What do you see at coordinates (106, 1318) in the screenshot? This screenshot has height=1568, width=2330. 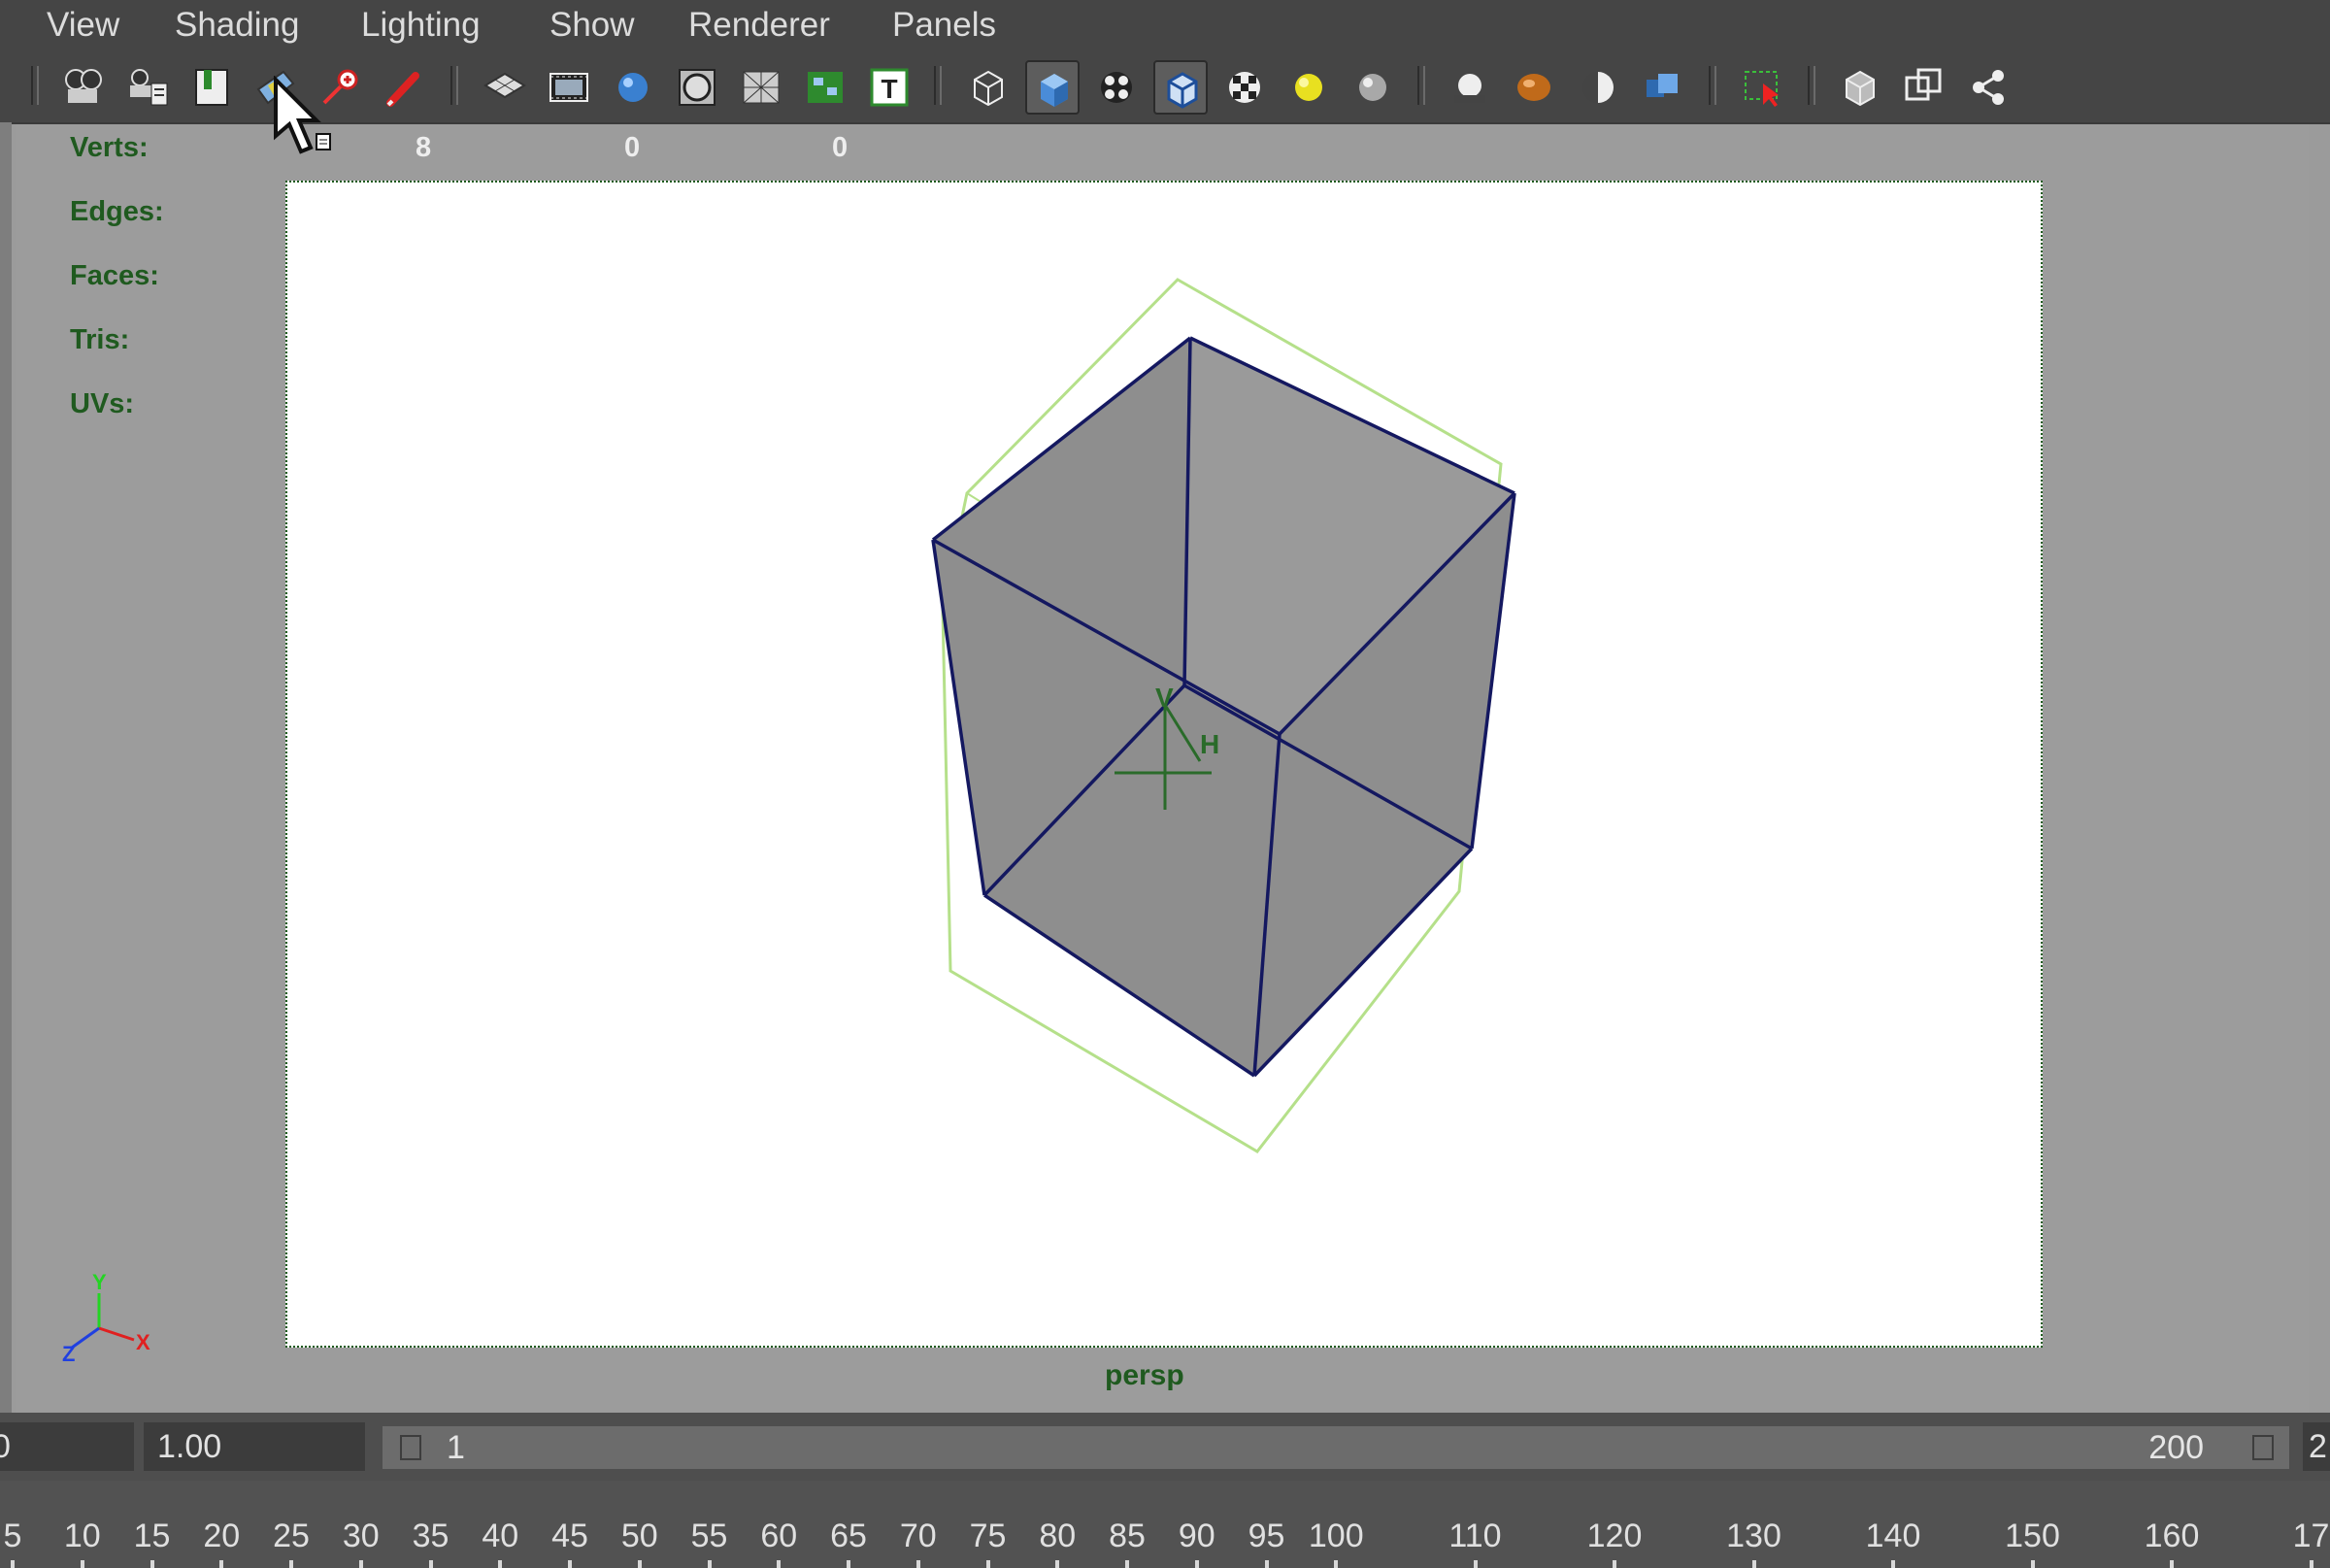 I see `view-axis-indicator: Y X Z` at bounding box center [106, 1318].